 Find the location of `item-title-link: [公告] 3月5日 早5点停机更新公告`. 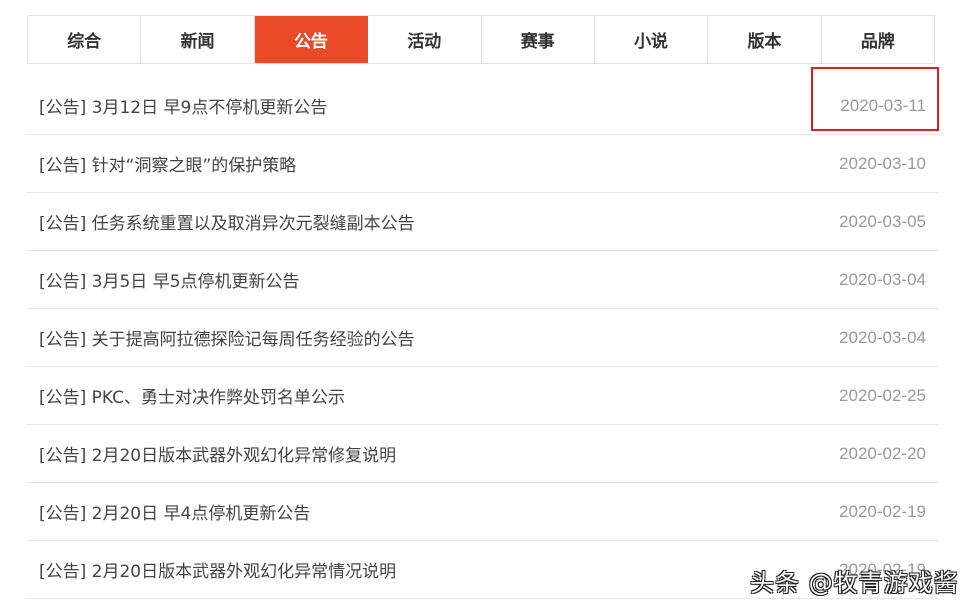

item-title-link: [公告] 3月5日 早5点停机更新公告 is located at coordinates (169, 279).